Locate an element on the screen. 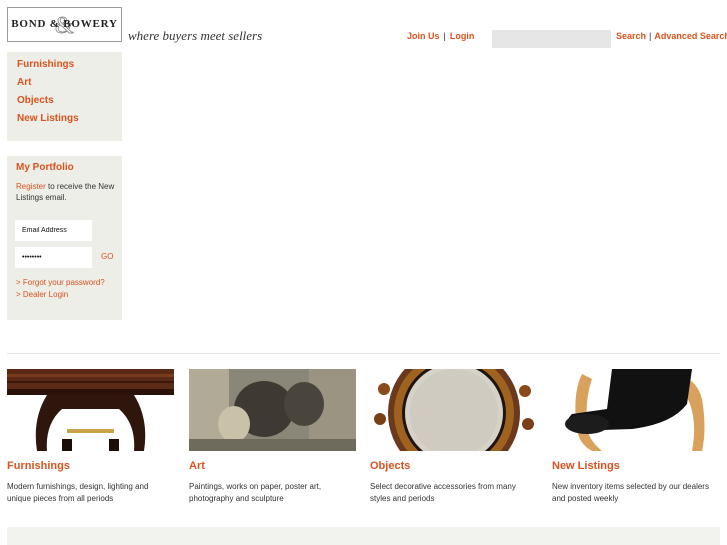 Image resolution: width=727 pixels, height=545 pixels. lounge-chair-image is located at coordinates (635, 410).